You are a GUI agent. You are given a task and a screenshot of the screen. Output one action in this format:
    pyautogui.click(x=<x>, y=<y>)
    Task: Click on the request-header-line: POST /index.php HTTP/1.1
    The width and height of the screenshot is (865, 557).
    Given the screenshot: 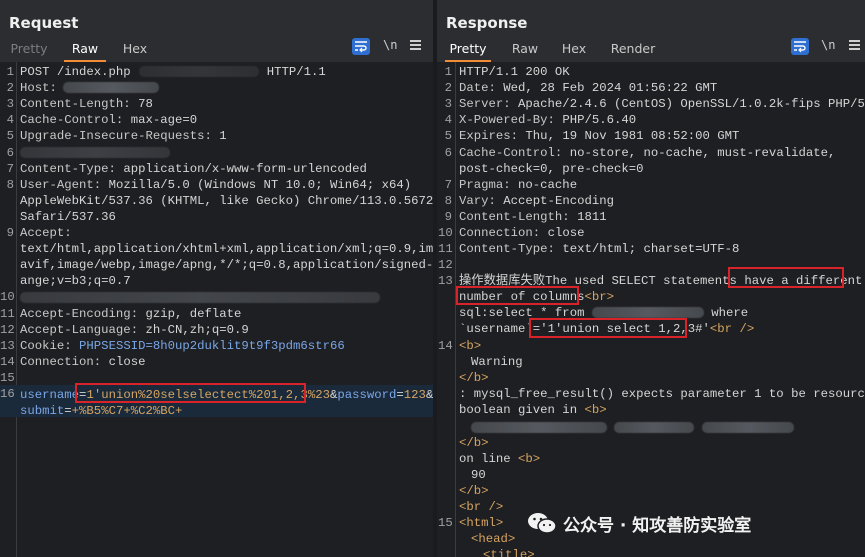 What is the action you would take?
    pyautogui.click(x=173, y=72)
    